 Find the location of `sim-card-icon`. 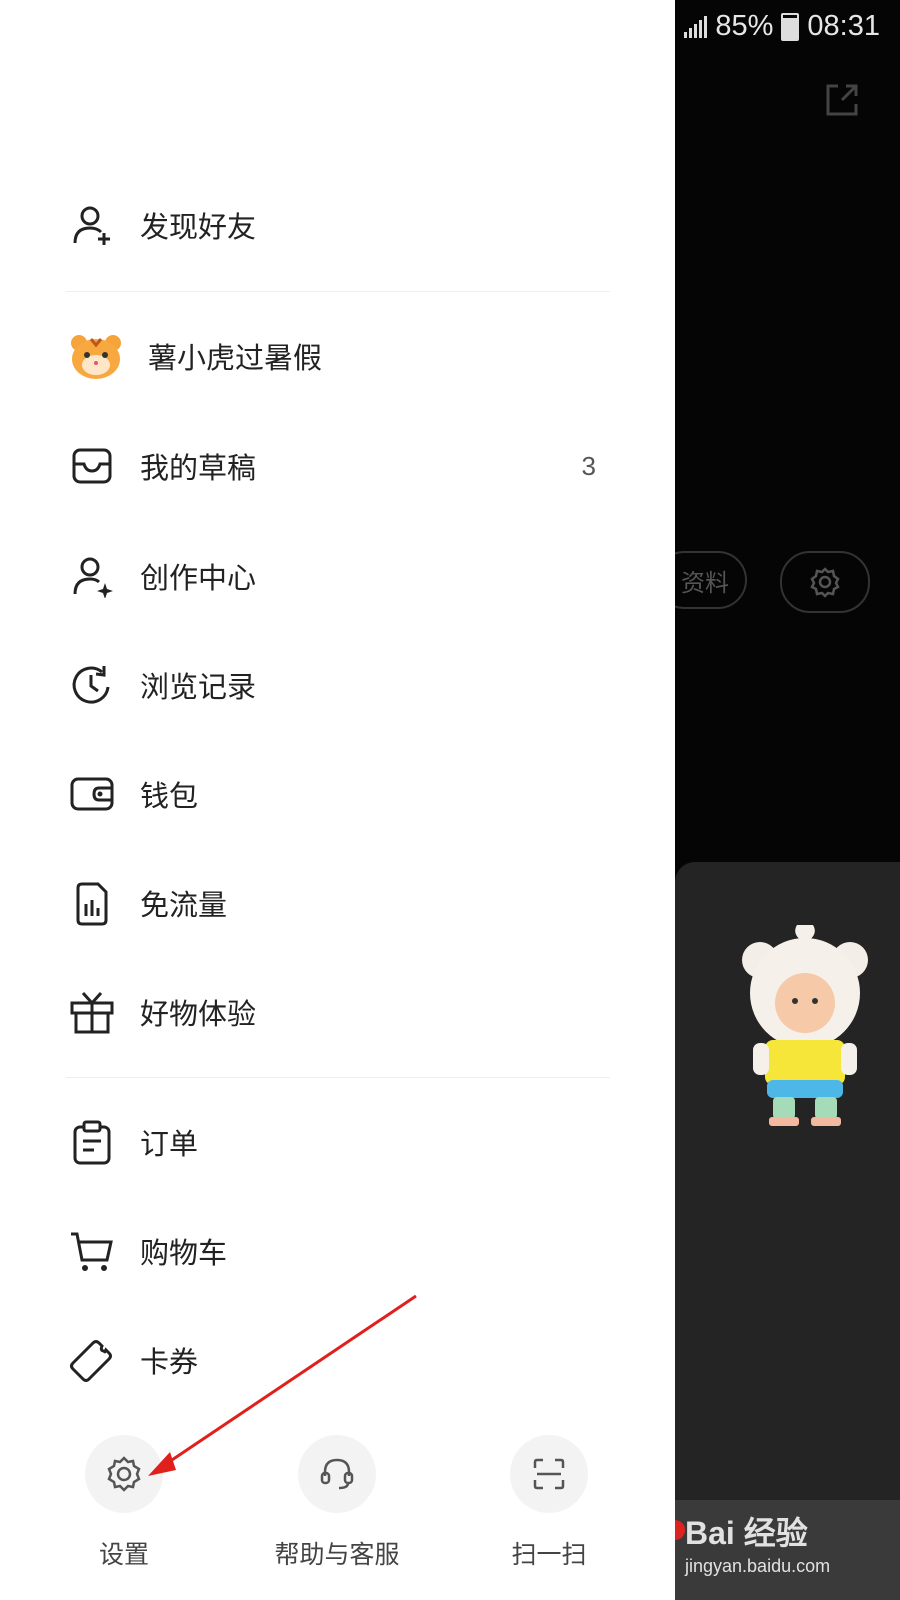

sim-card-icon is located at coordinates (92, 903).